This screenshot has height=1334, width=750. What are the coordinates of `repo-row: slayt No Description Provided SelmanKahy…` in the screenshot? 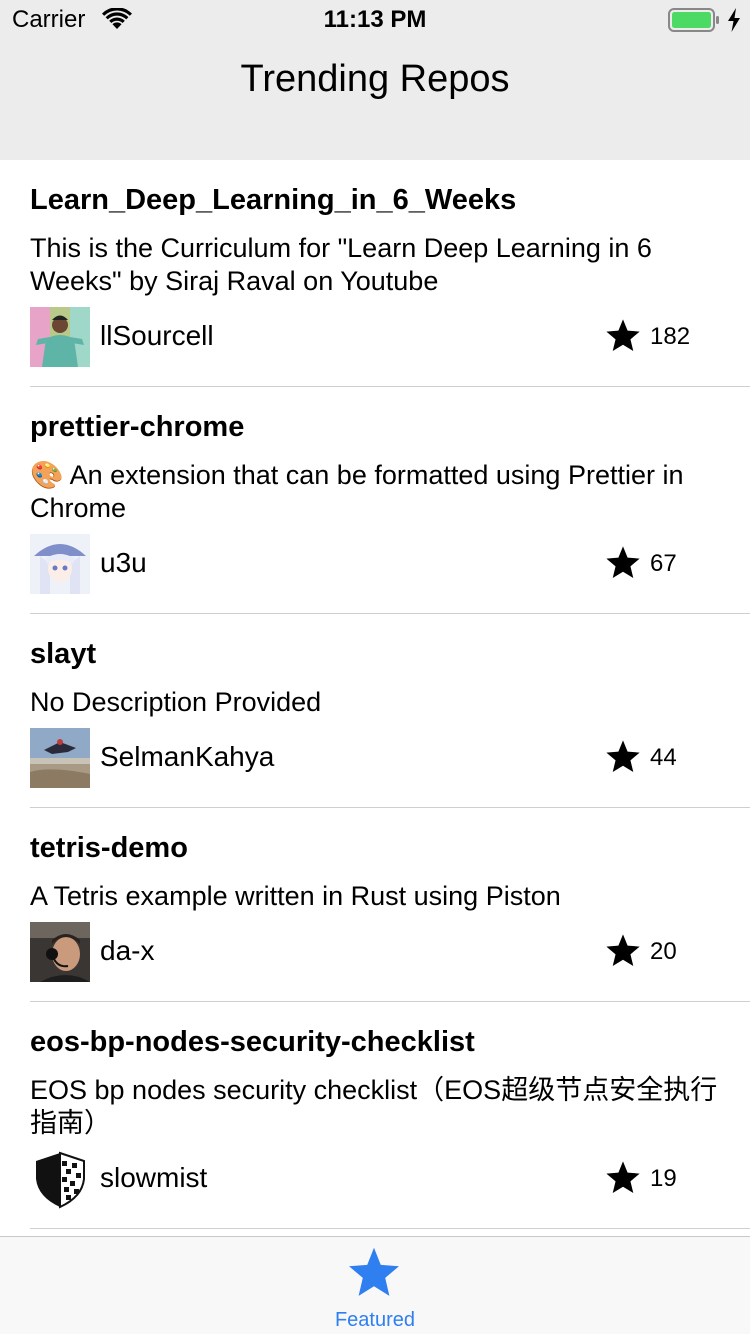 It's located at (390, 711).